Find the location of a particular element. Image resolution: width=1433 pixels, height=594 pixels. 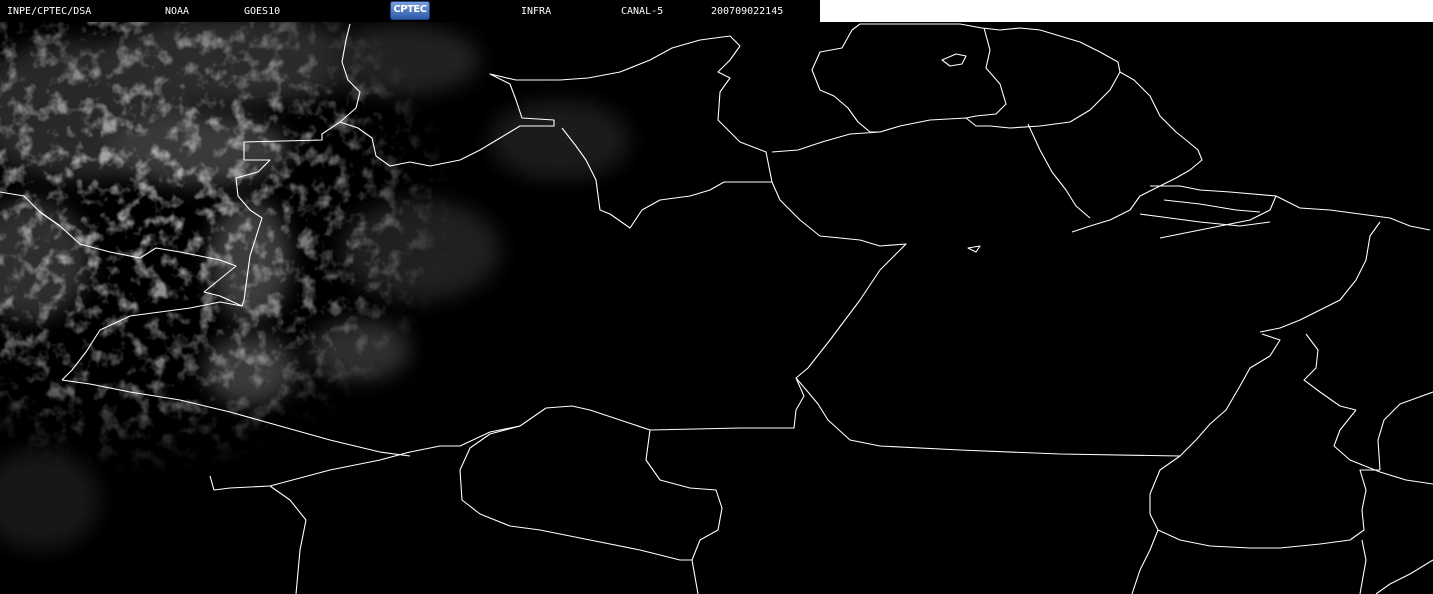

header-blank-area is located at coordinates (1126, 11).